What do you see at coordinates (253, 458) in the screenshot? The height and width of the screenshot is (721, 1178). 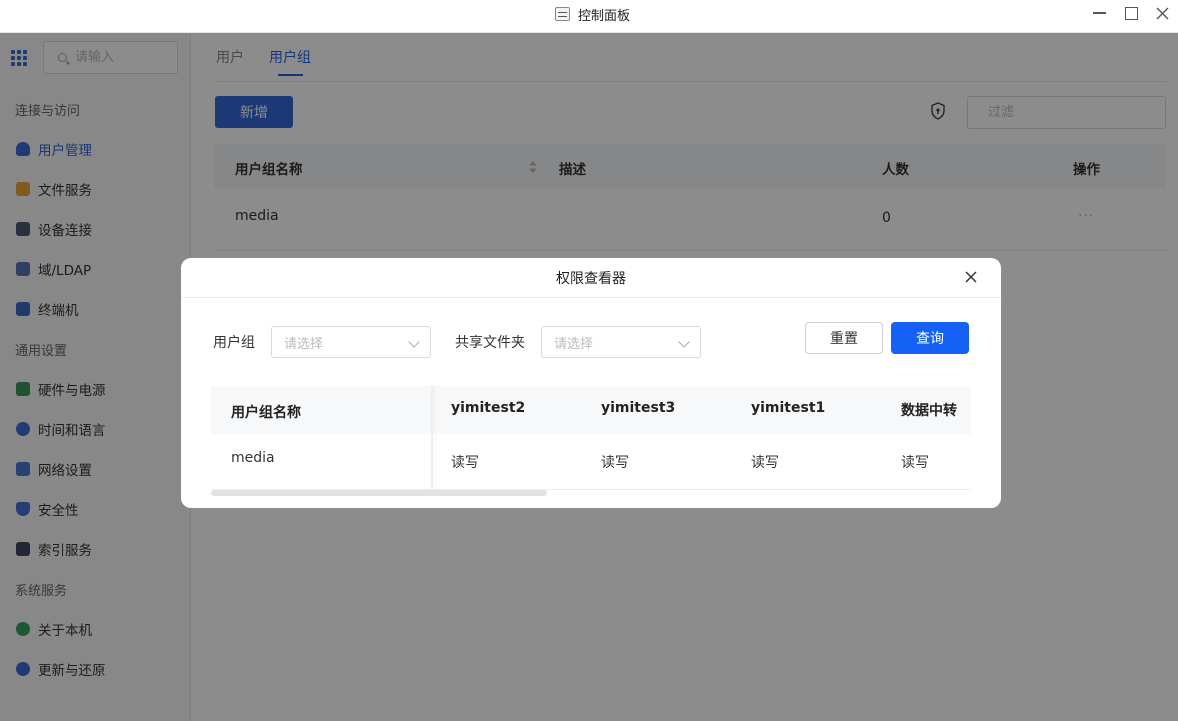 I see `cell-group-name: media` at bounding box center [253, 458].